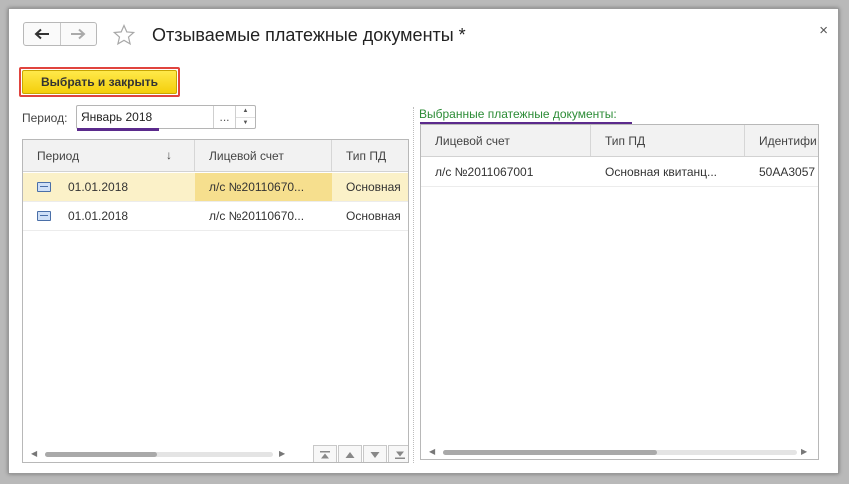 The image size is (849, 484). I want to click on back-button, so click(42, 34).